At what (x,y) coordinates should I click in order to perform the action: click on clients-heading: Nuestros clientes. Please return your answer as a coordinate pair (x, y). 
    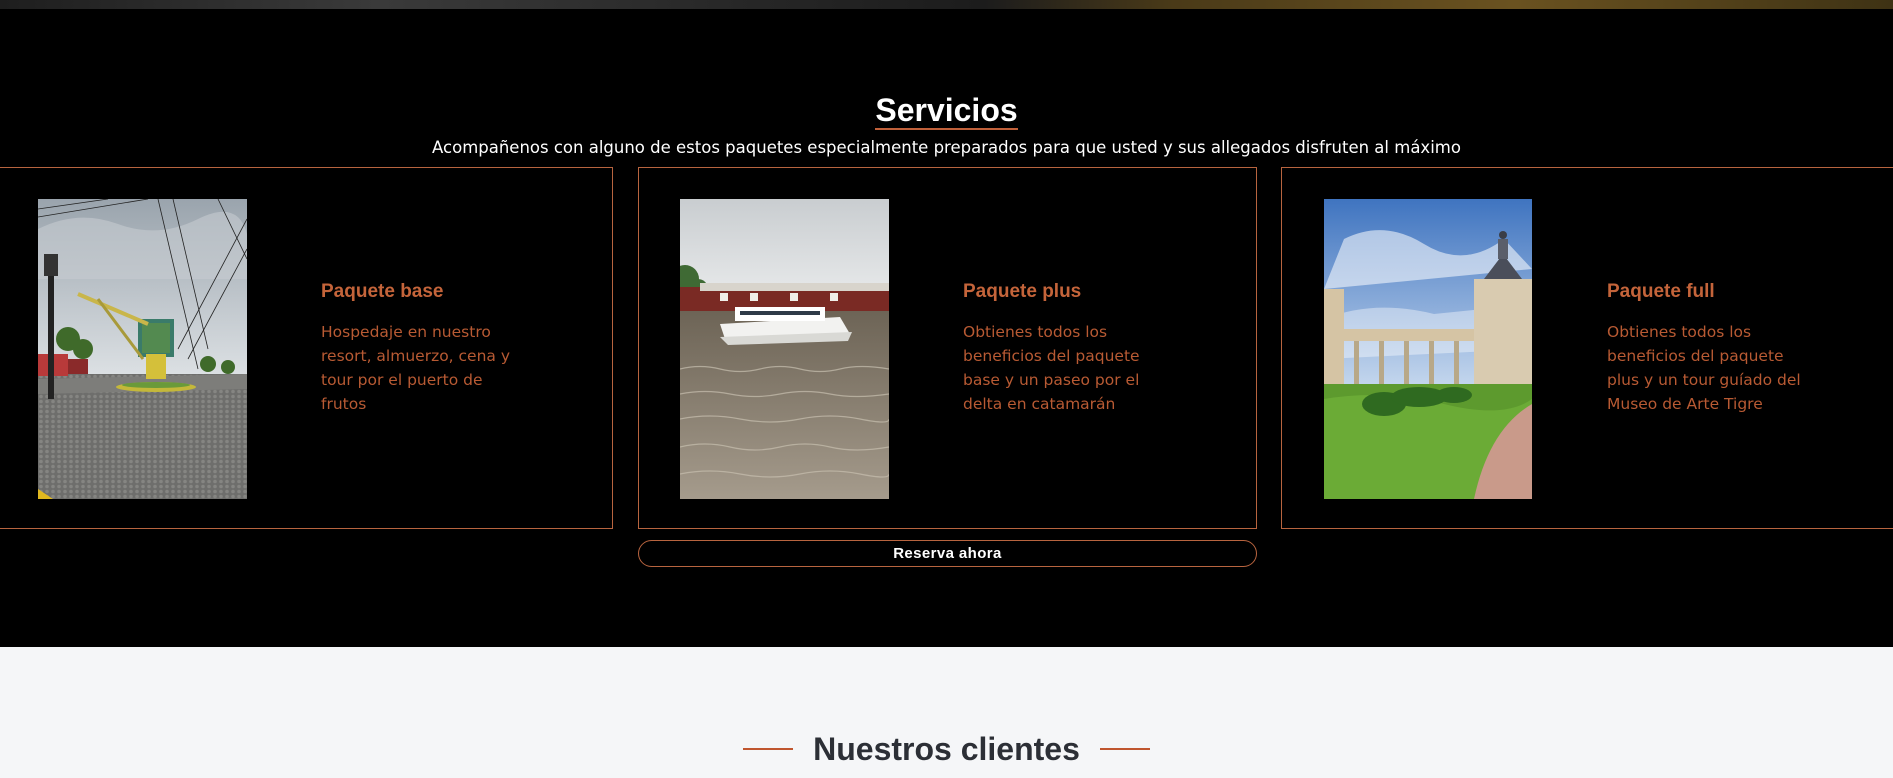
    Looking at the image, I should click on (946, 749).